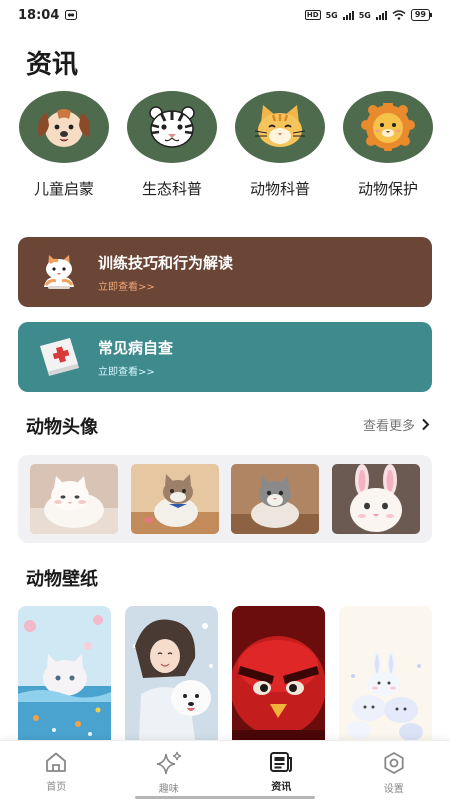  I want to click on status-bar: 18:04 HD 5G 5G 99, so click(225, 15).